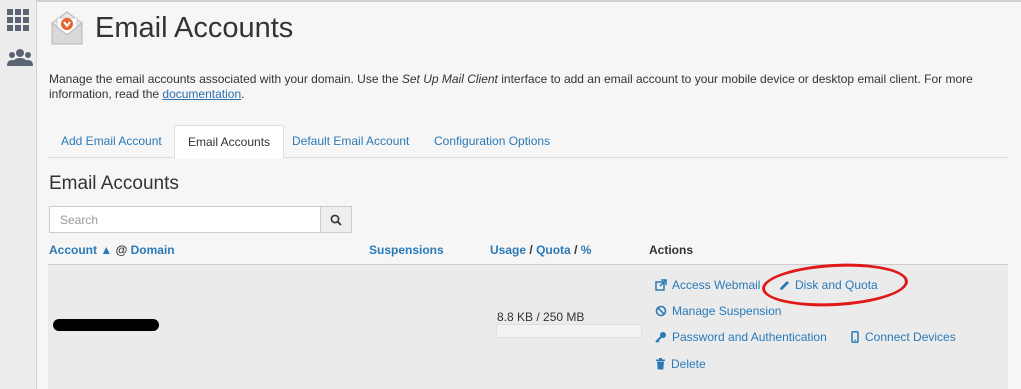 The image size is (1021, 389). What do you see at coordinates (727, 311) in the screenshot?
I see `manage-suspension-label: Manage Suspension` at bounding box center [727, 311].